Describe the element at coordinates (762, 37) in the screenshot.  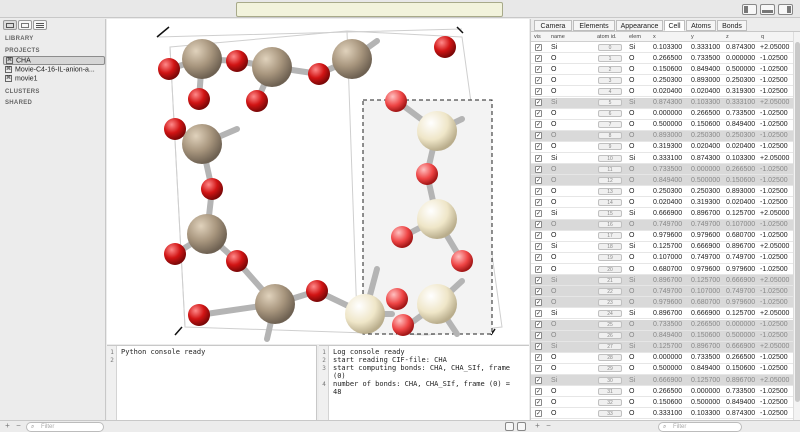
I see `column-header: q` at that location.